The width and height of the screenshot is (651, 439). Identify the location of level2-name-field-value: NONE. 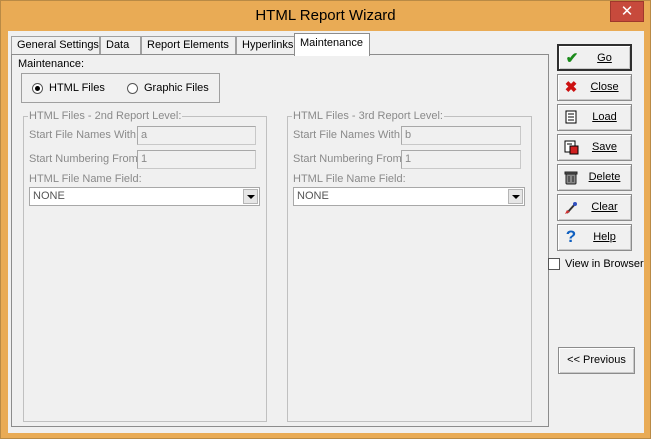
(49, 196).